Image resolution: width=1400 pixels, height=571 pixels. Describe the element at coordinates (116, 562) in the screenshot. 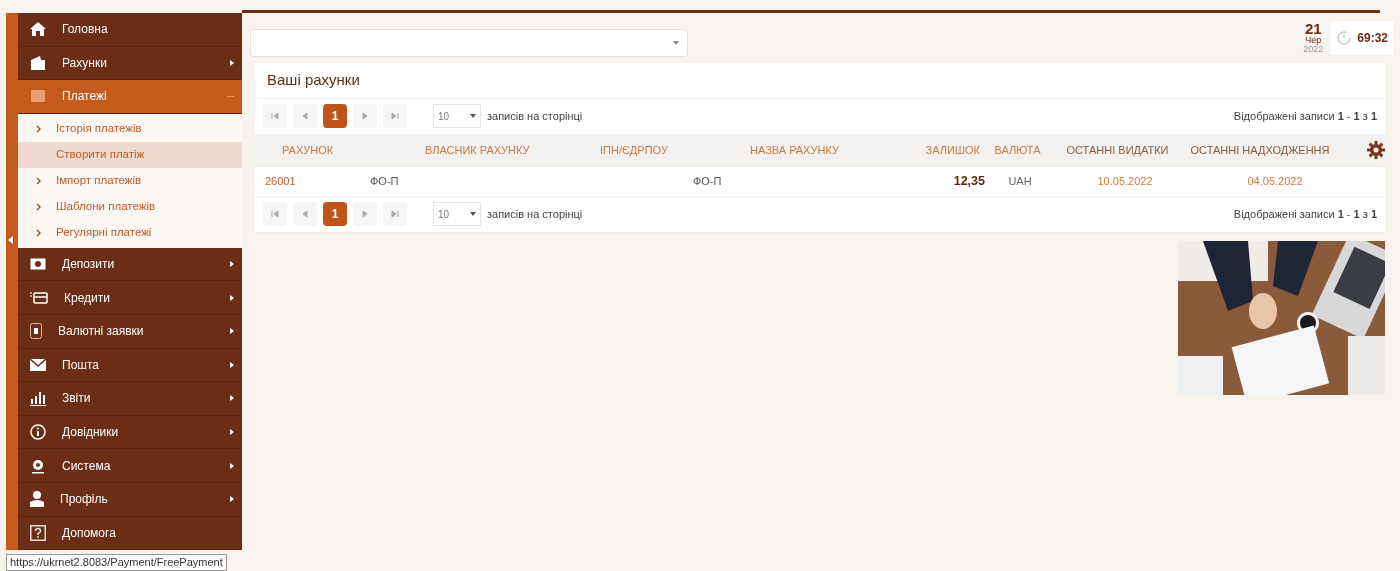

I see `status-url: https://ukrnet2.8083/Payment/FreePayment` at that location.